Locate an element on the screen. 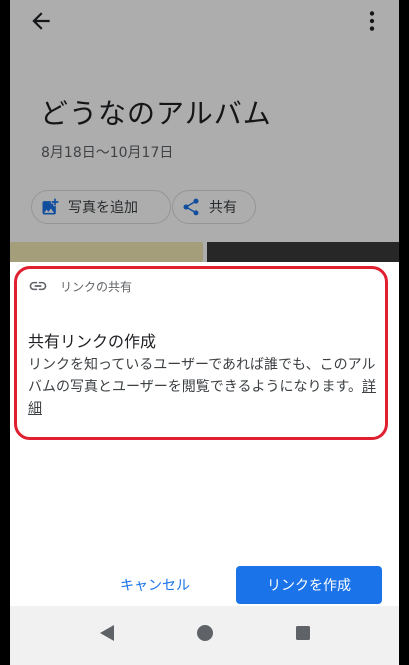 The height and width of the screenshot is (665, 409). system-nav-bar is located at coordinates (204, 635).